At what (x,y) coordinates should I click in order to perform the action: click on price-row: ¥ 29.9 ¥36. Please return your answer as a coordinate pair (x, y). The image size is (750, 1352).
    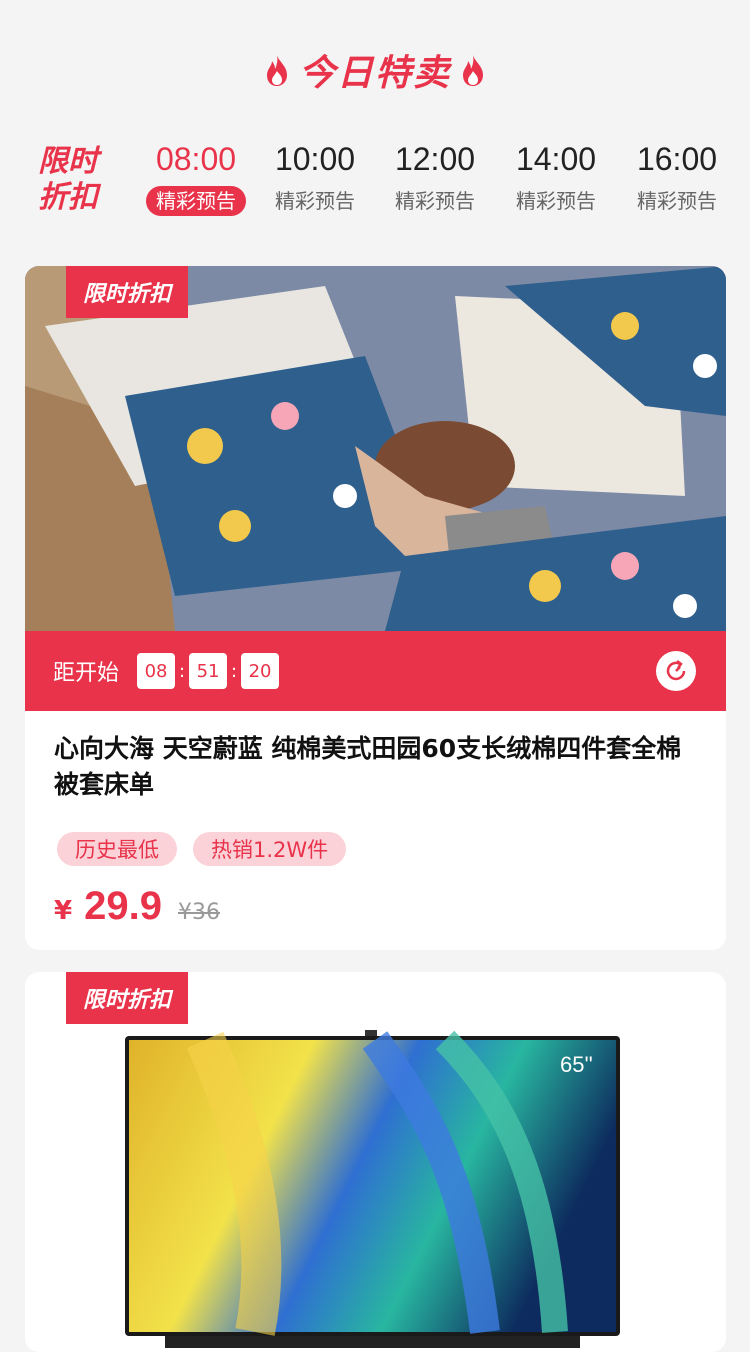
    Looking at the image, I should click on (137, 906).